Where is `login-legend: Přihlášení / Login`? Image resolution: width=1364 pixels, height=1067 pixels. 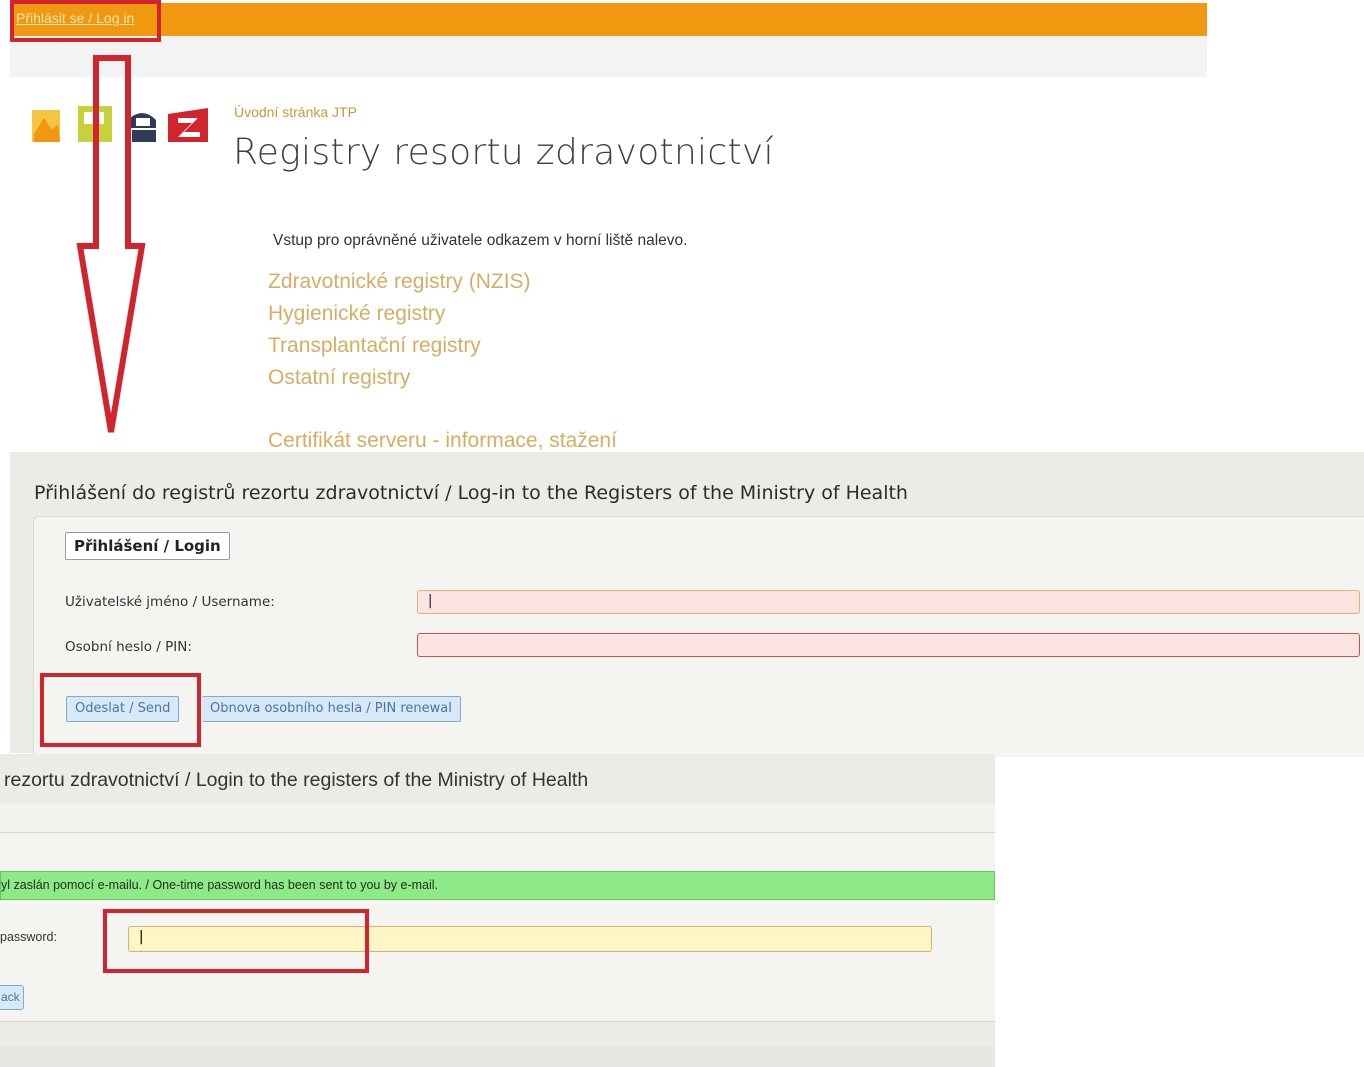 login-legend: Přihlášení / Login is located at coordinates (147, 546).